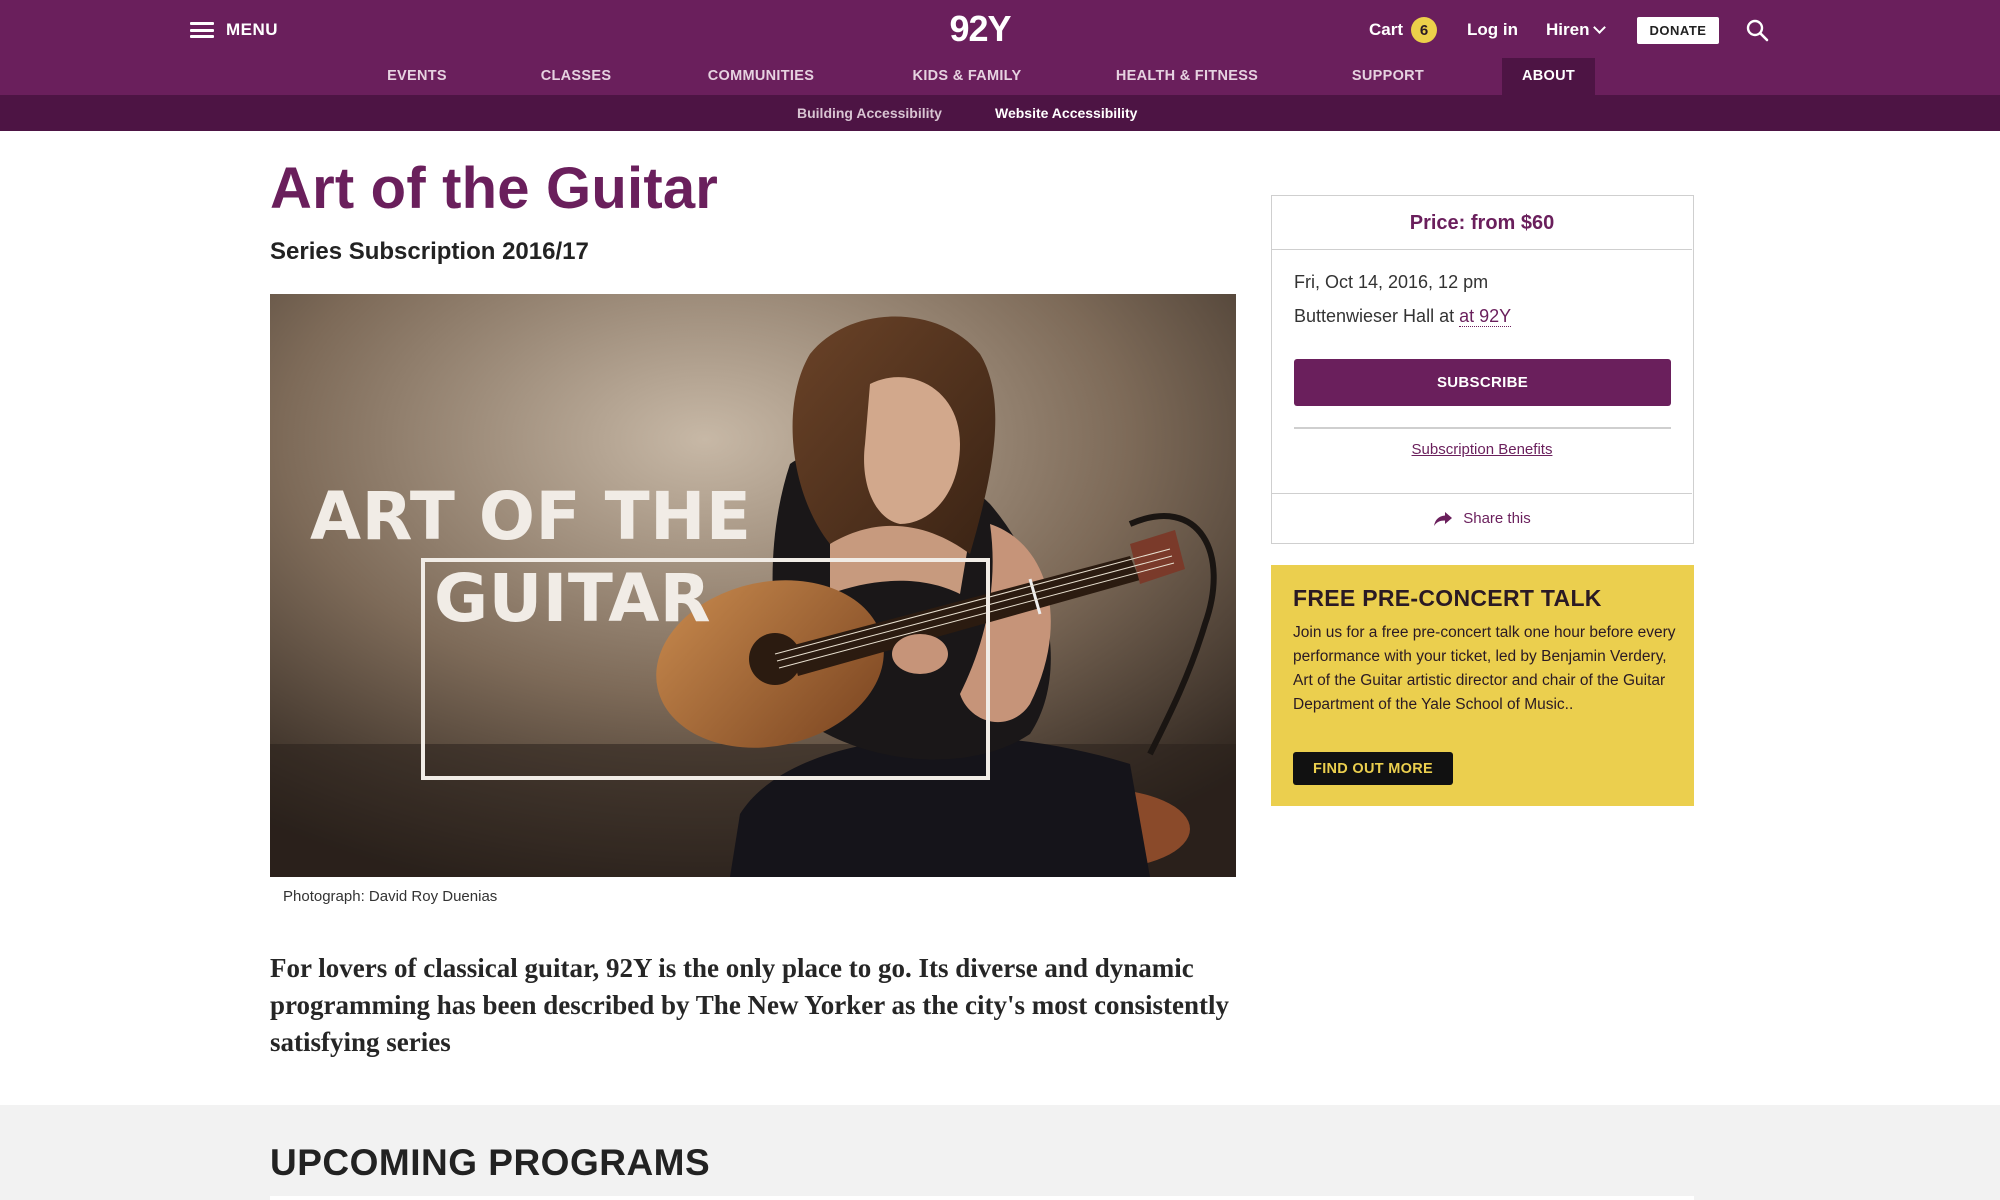 The height and width of the screenshot is (1200, 2000). I want to click on subnav-item-building-accessibility: Building Accessibility, so click(869, 113).